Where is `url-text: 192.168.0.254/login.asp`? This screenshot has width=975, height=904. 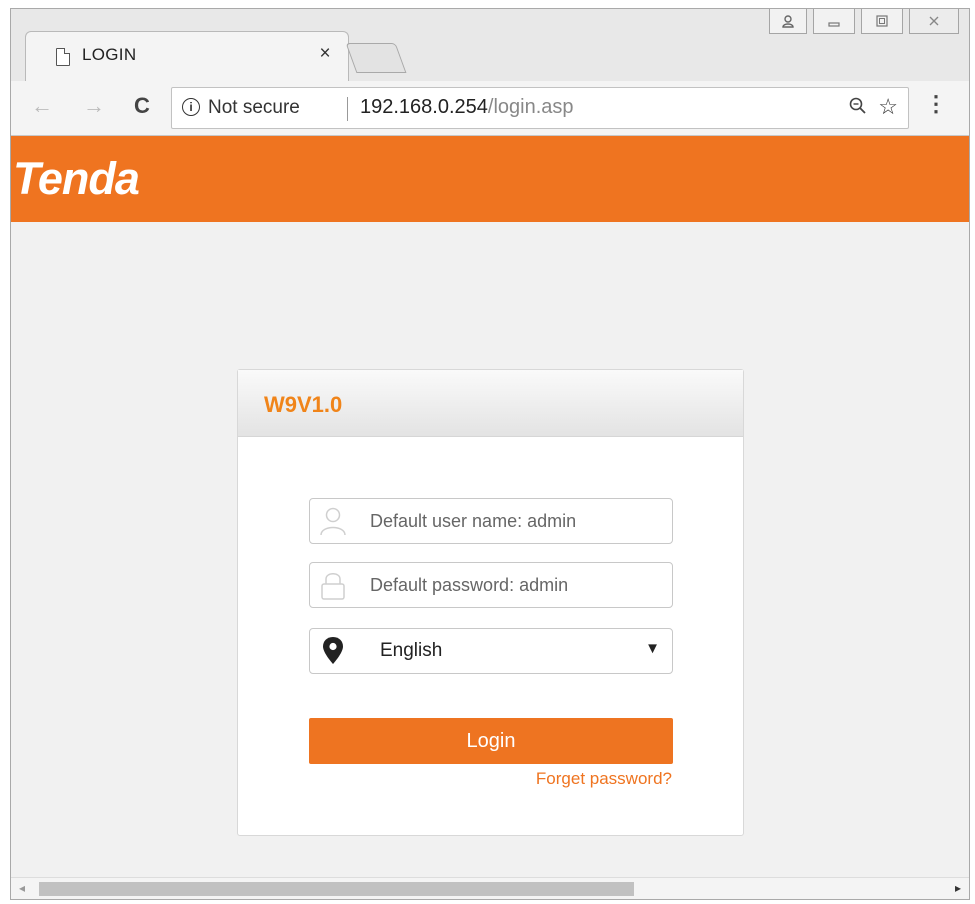 url-text: 192.168.0.254/login.asp is located at coordinates (467, 107).